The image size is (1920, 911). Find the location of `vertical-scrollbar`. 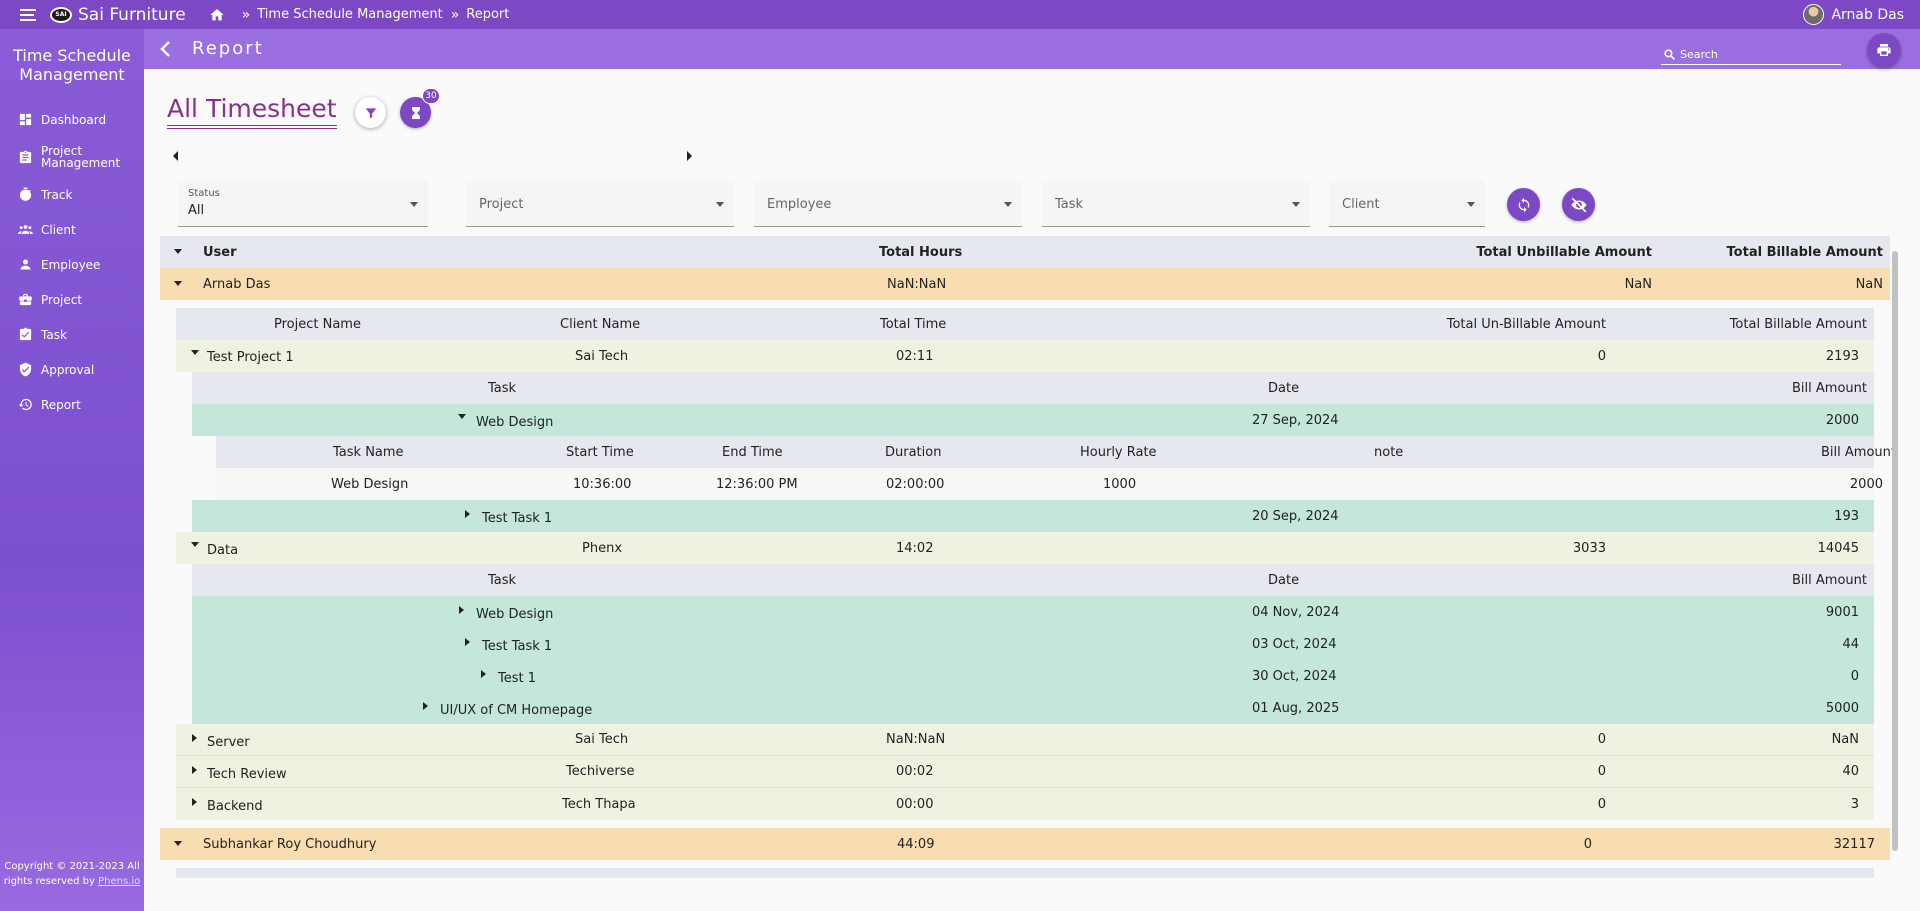

vertical-scrollbar is located at coordinates (1895, 559).